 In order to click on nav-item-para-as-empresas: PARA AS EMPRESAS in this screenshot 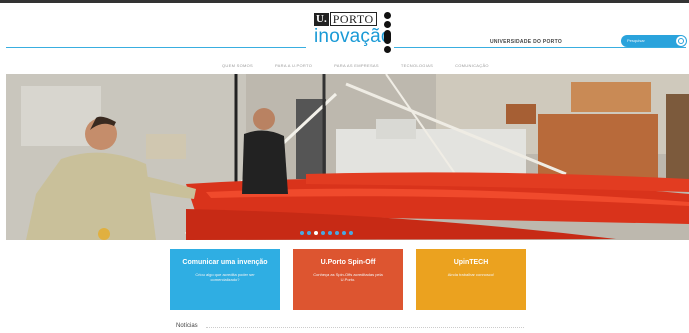, I will do `click(356, 65)`.